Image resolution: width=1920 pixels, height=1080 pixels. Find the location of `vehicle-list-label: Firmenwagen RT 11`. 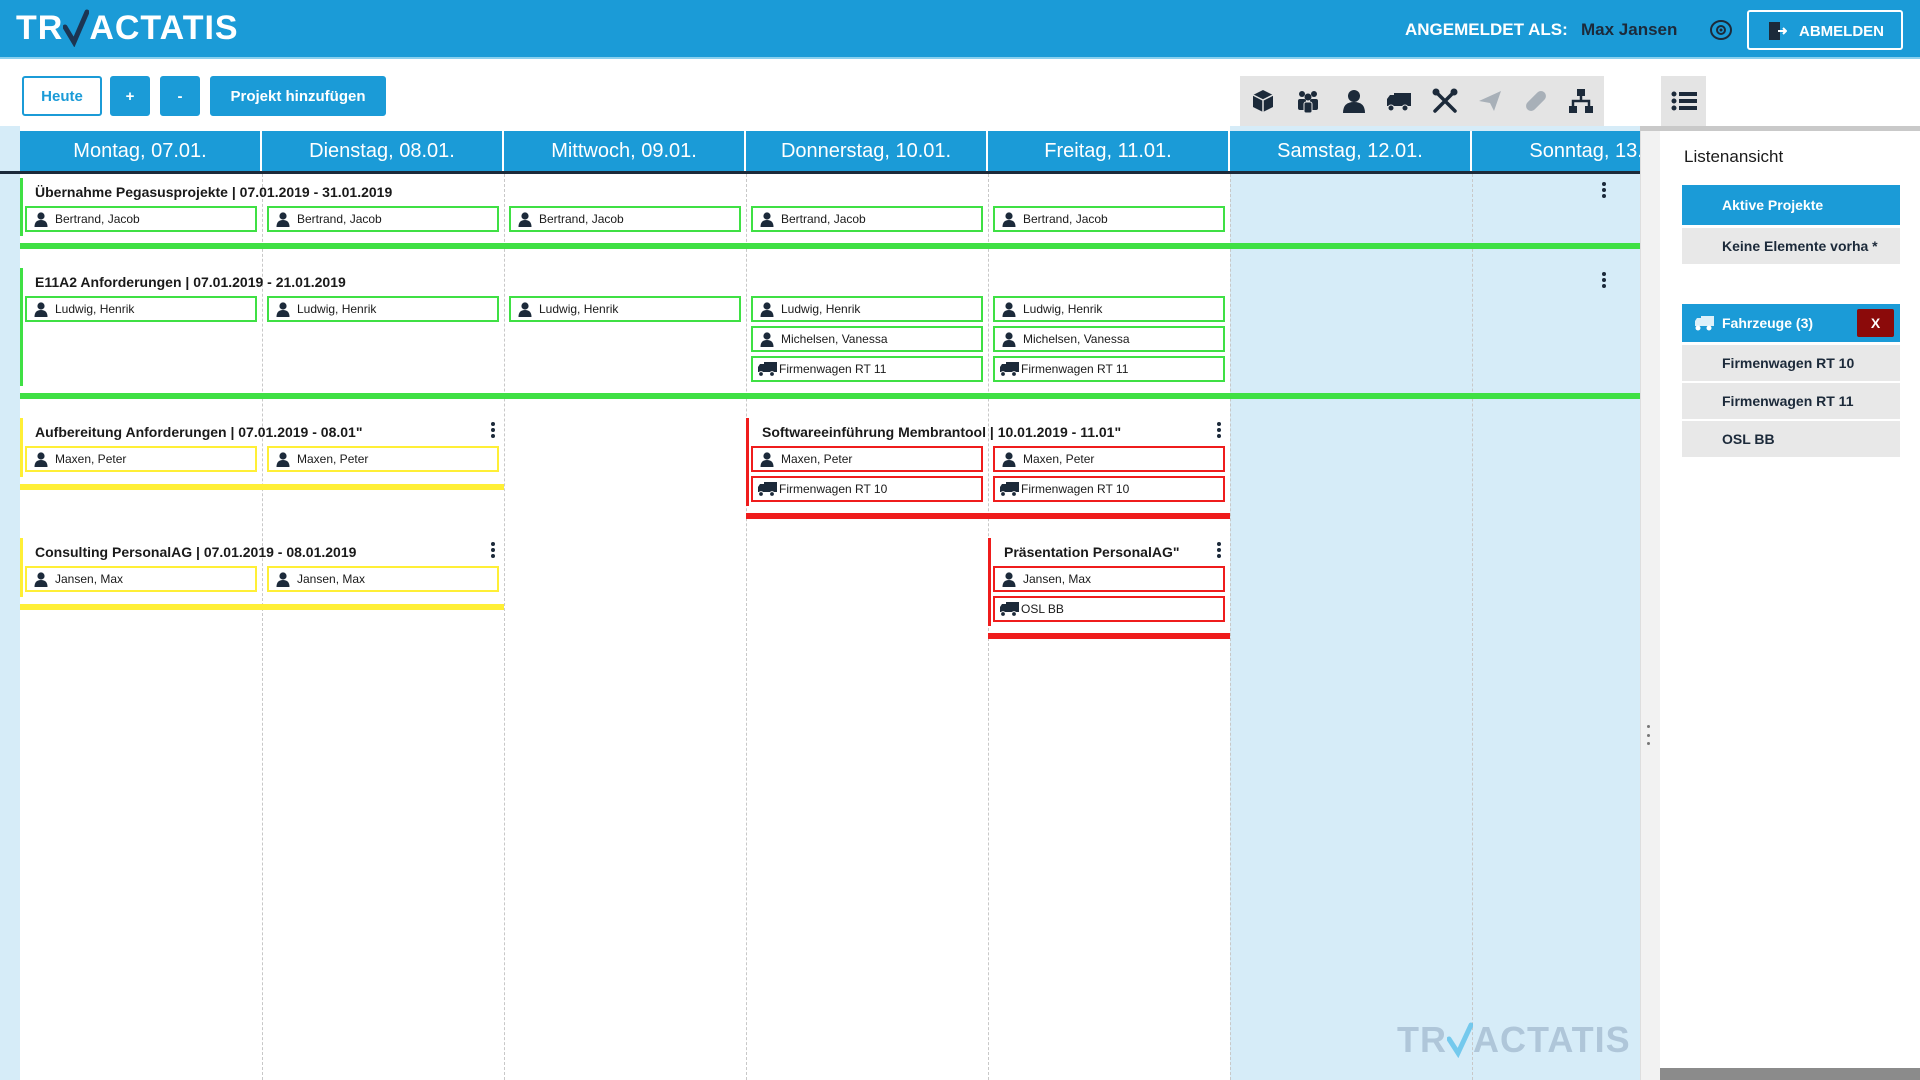

vehicle-list-label: Firmenwagen RT 11 is located at coordinates (1788, 401).